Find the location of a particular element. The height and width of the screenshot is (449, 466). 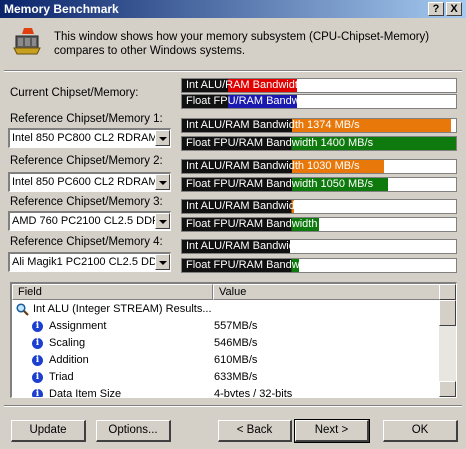

field-cell: Addition is located at coordinates (69, 360).